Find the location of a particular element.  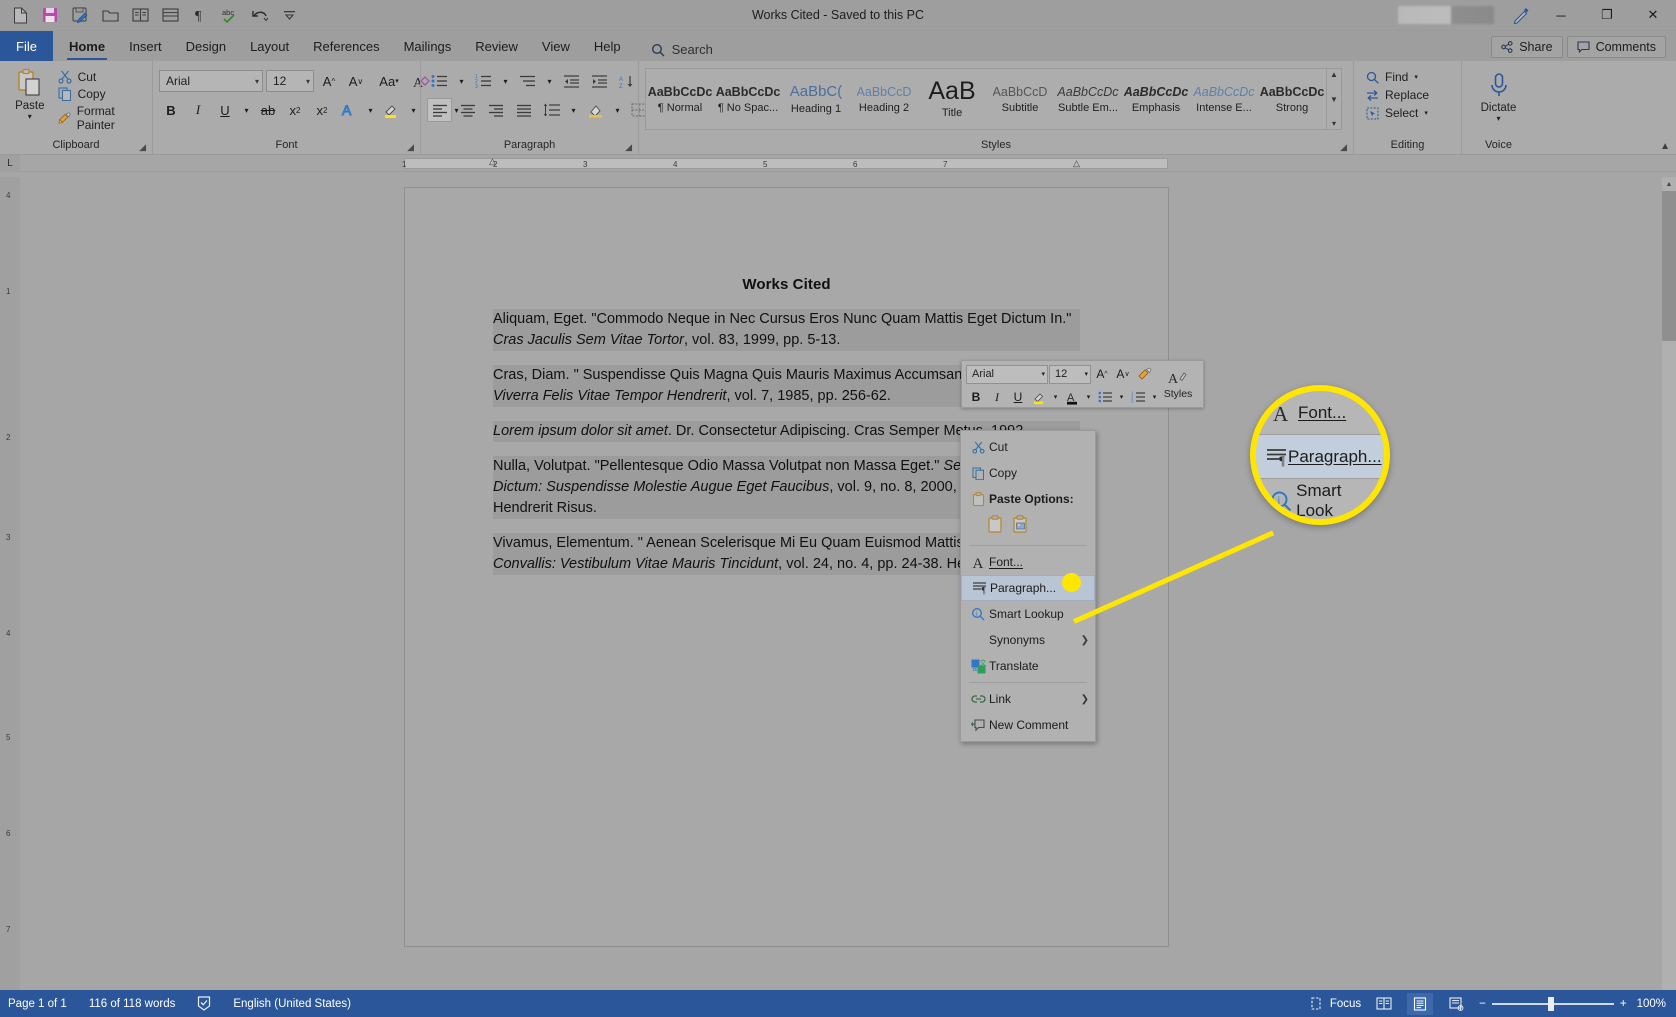

tab-layout: Layout is located at coordinates (269, 46).